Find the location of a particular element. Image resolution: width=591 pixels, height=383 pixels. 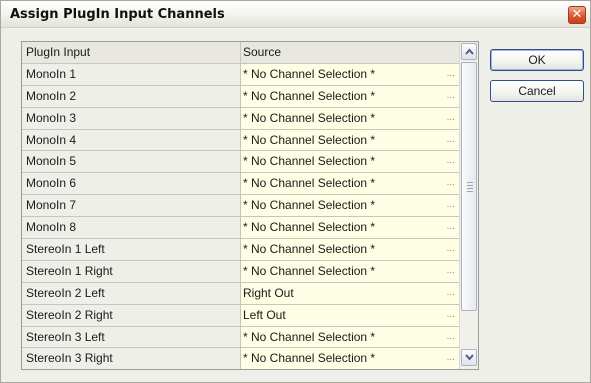

plugin-input-cell: MonoIn 6 is located at coordinates (131, 184).